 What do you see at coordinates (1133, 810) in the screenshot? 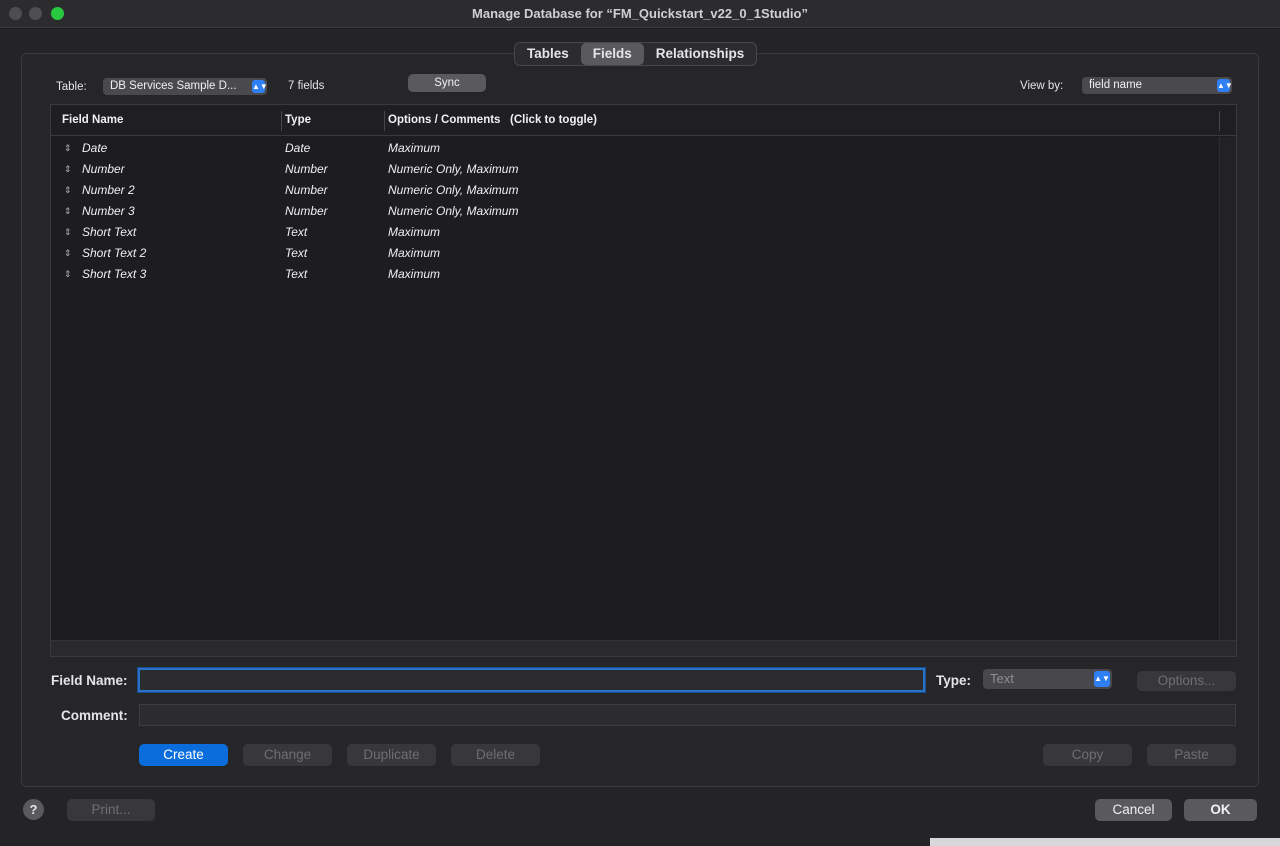
I see `cancel-button: Cancel` at bounding box center [1133, 810].